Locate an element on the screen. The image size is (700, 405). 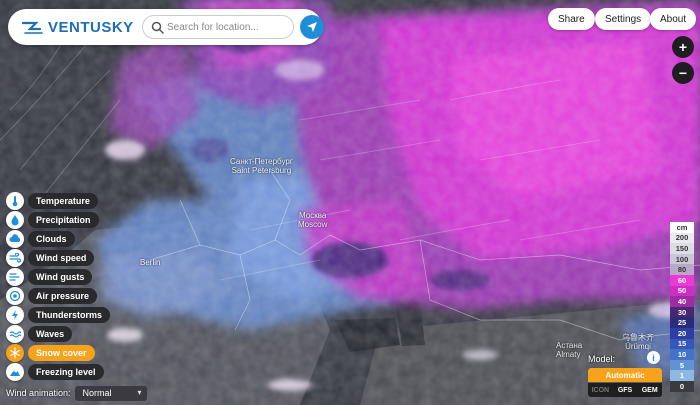
city-name-english: Ürümqi is located at coordinates (638, 346).